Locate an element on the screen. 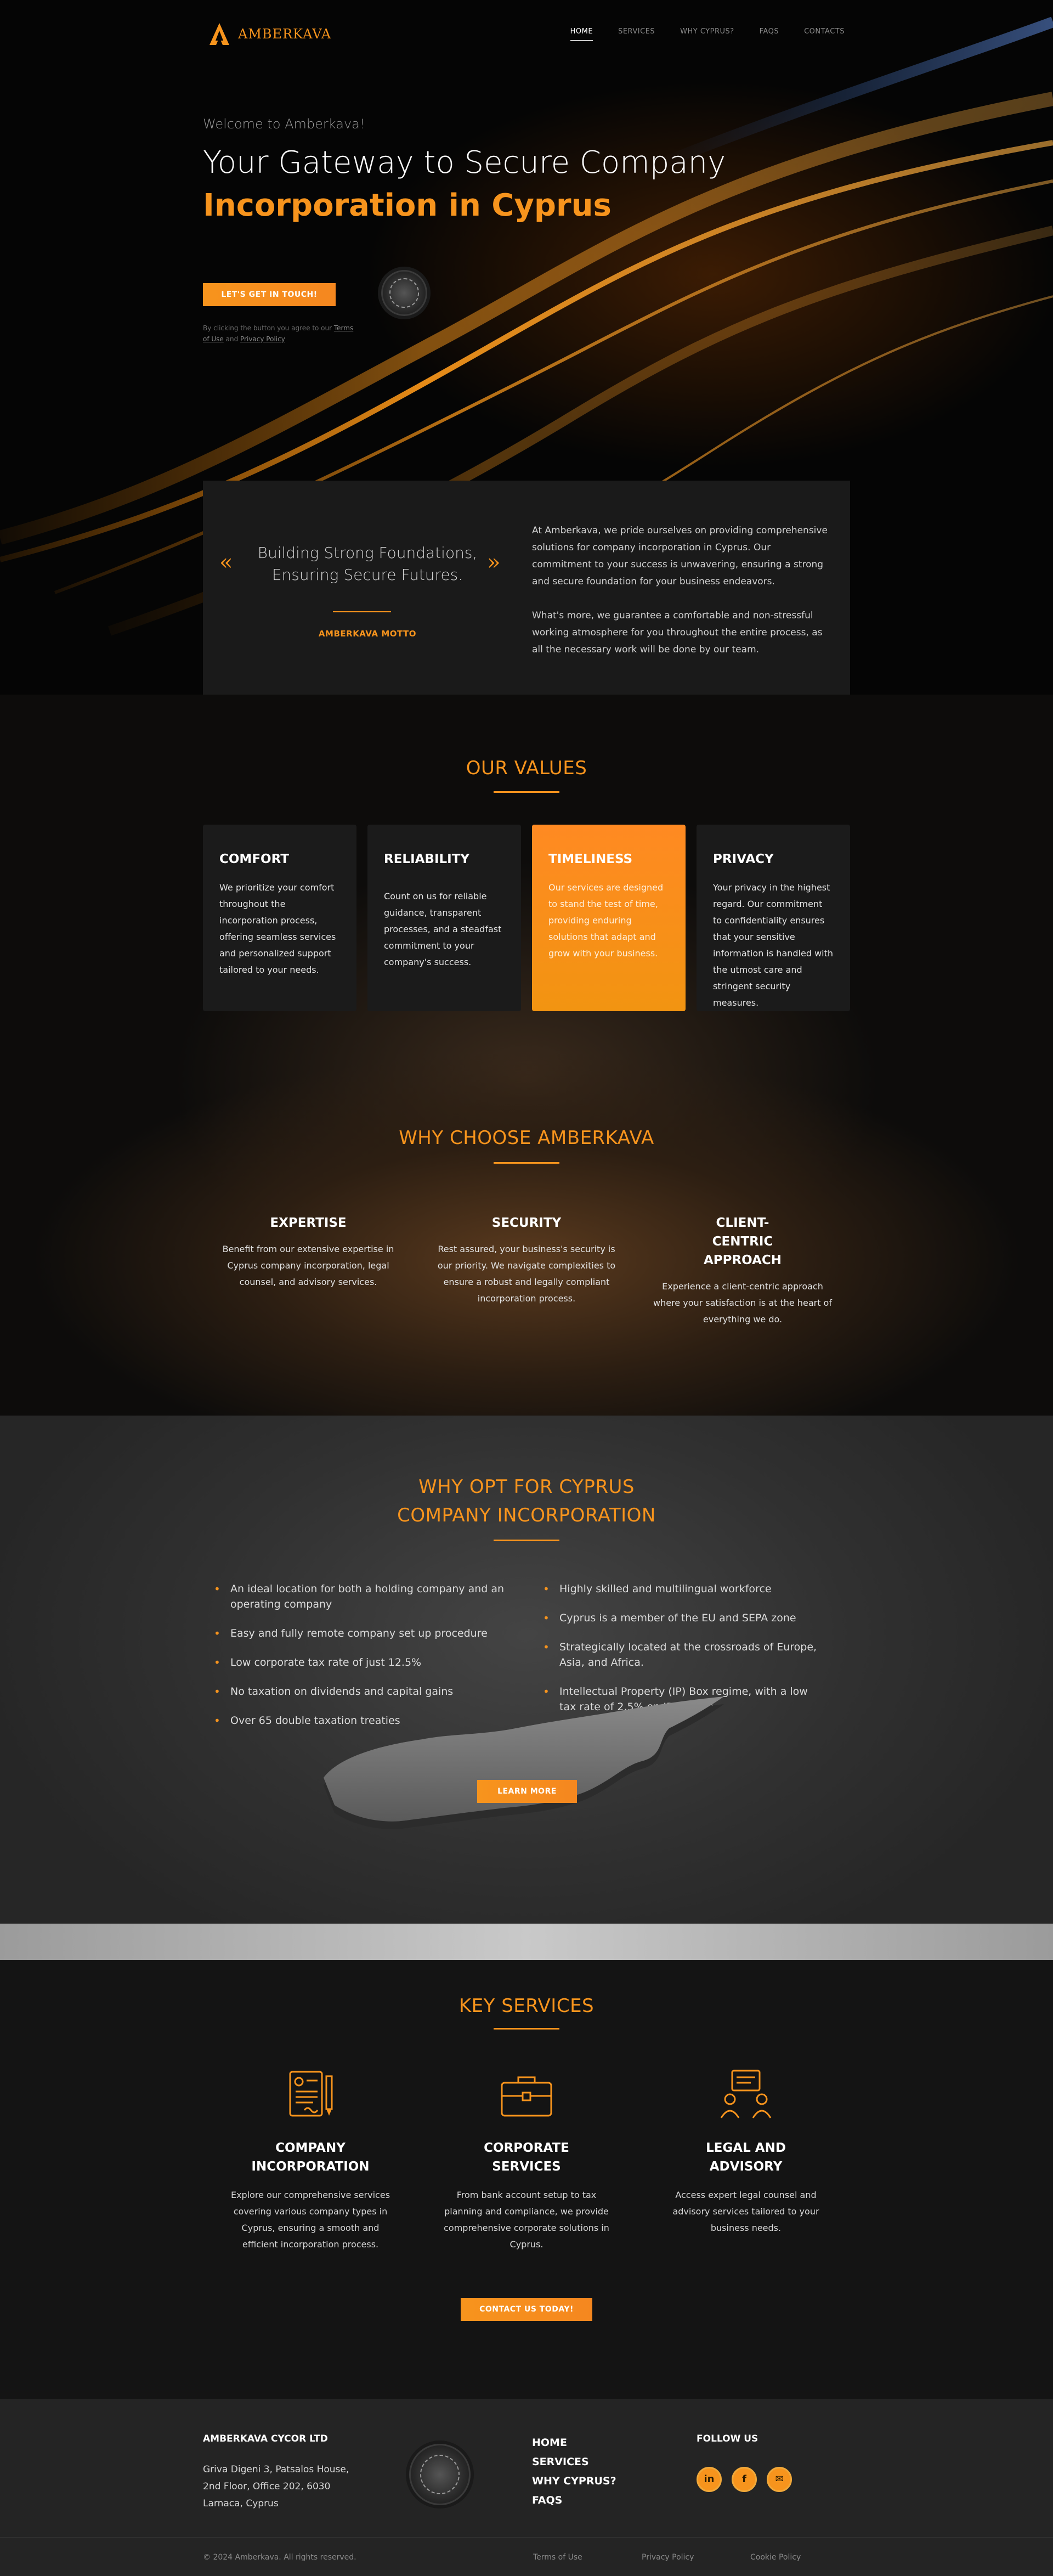 This screenshot has height=2576, width=1053. service-title: CORPORATE SERVICES is located at coordinates (526, 2158).